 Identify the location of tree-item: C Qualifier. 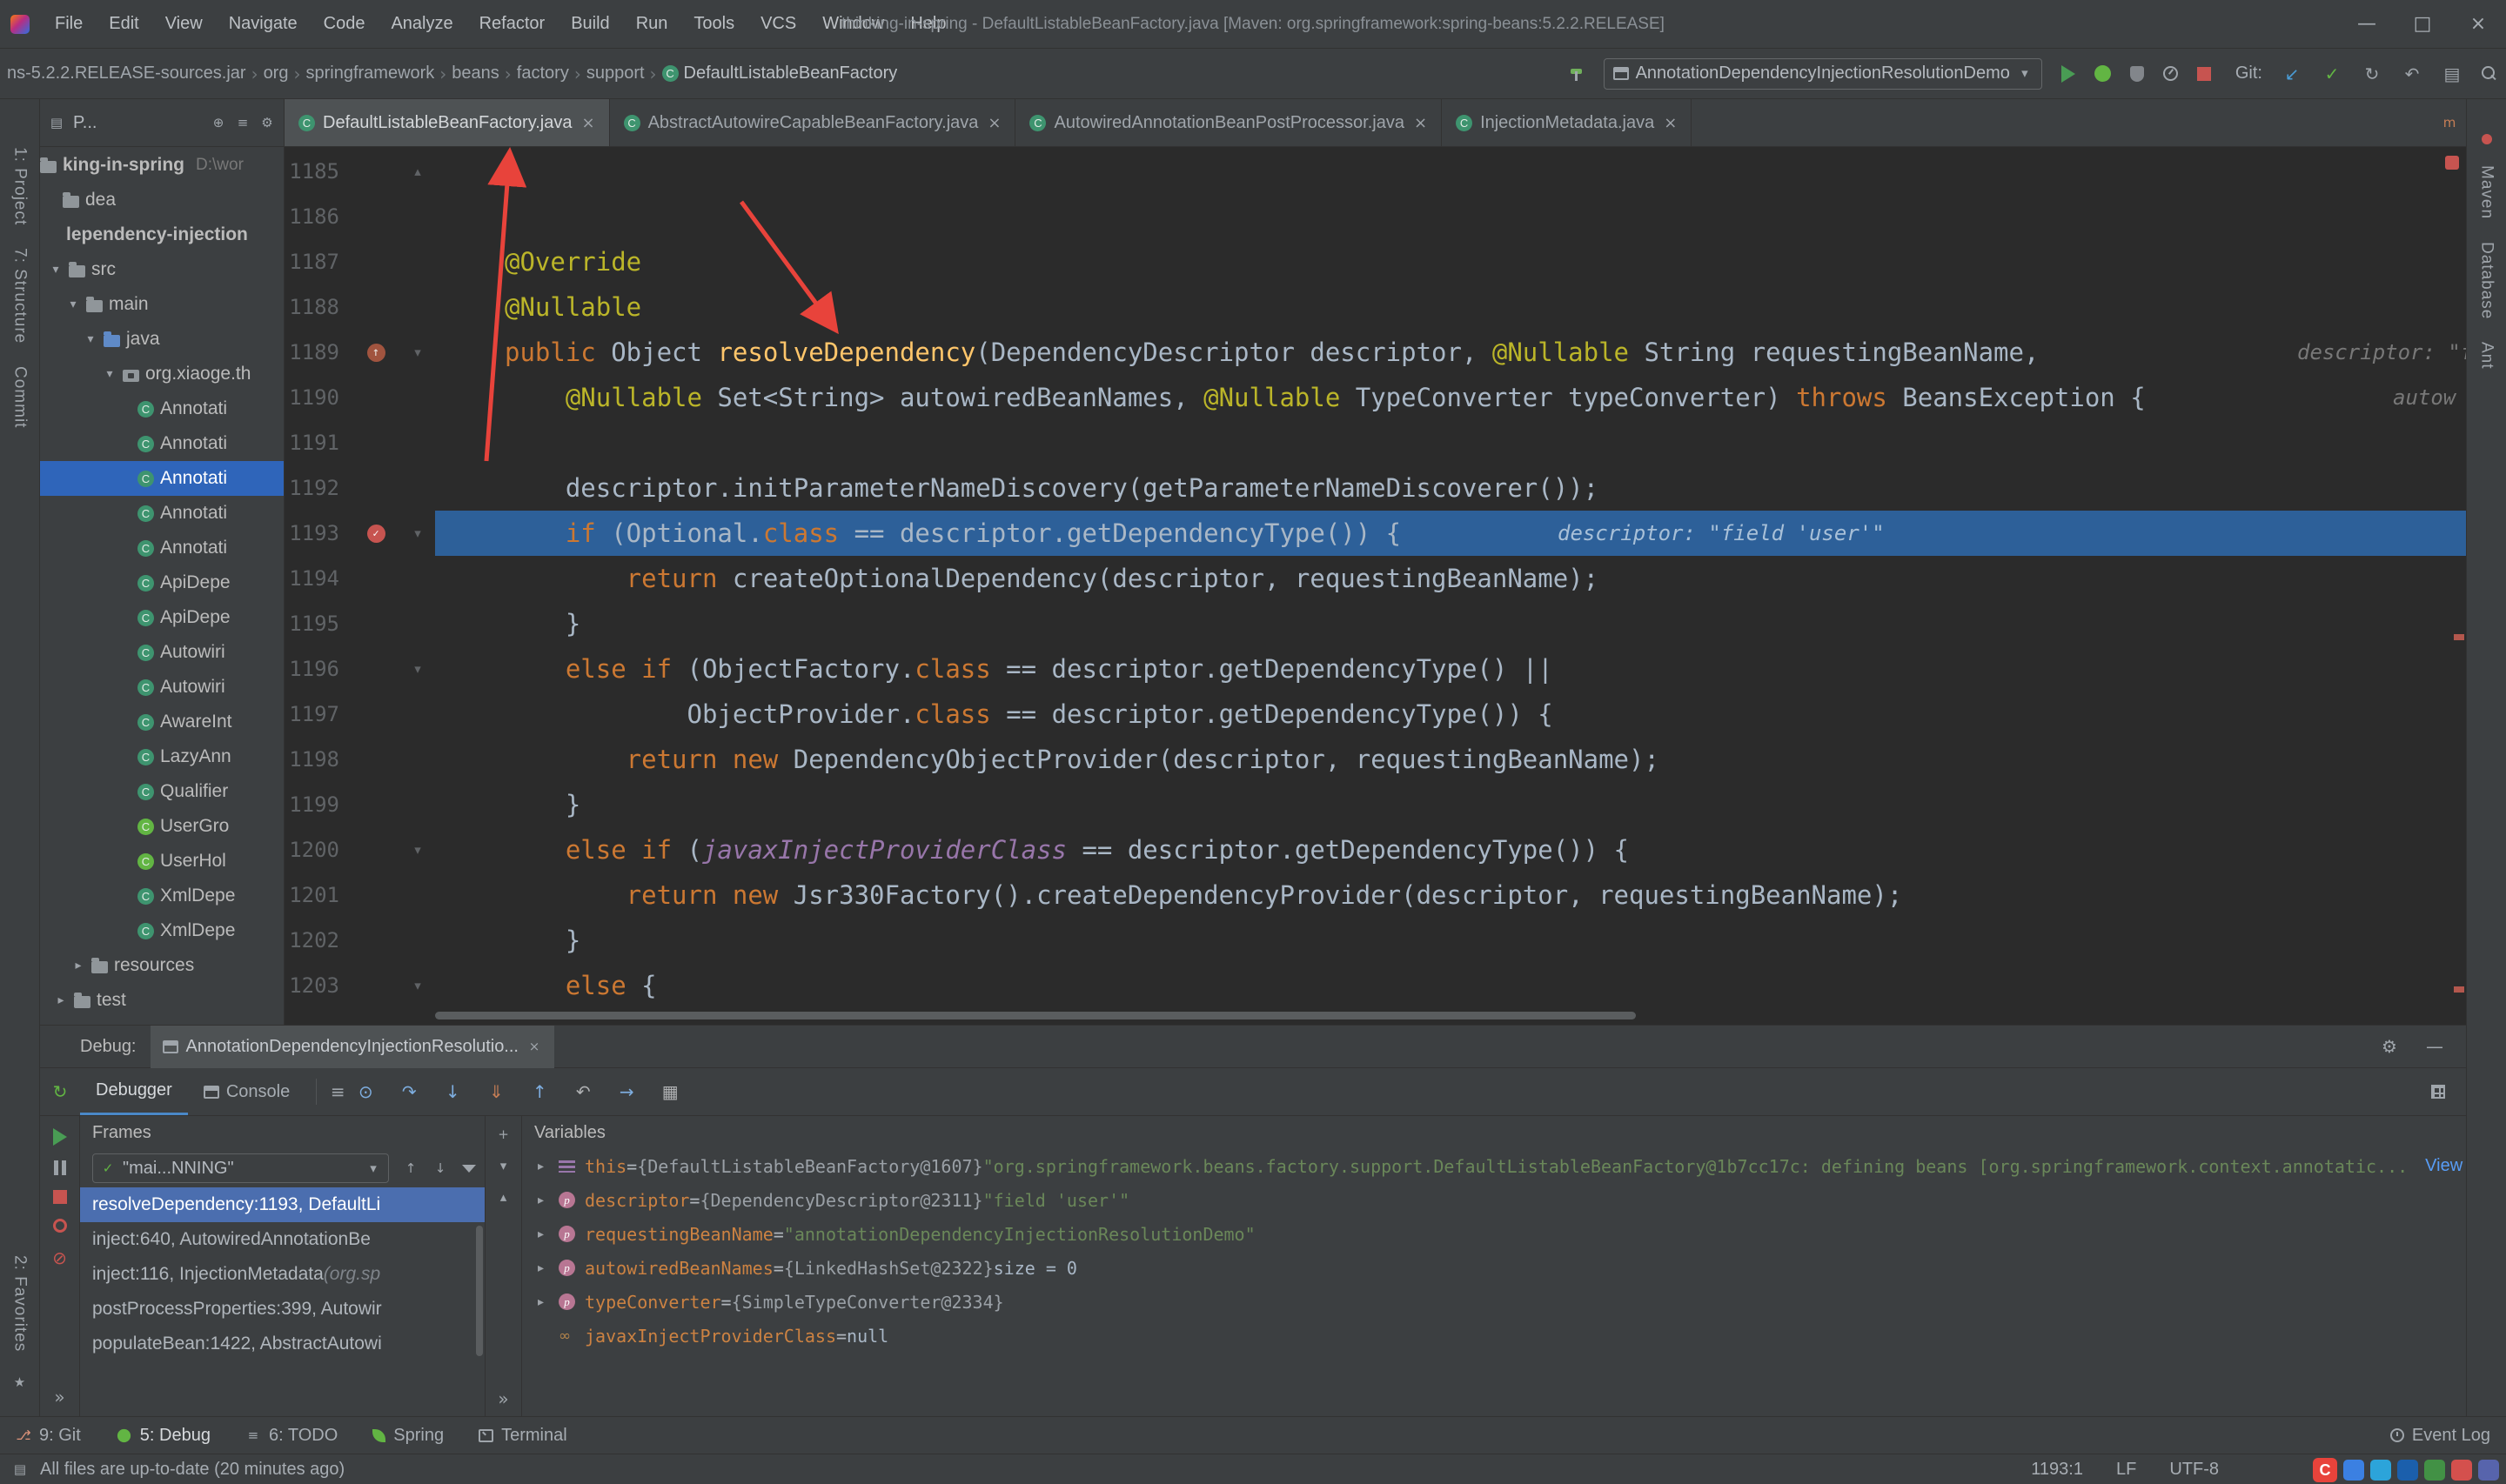
(162, 791).